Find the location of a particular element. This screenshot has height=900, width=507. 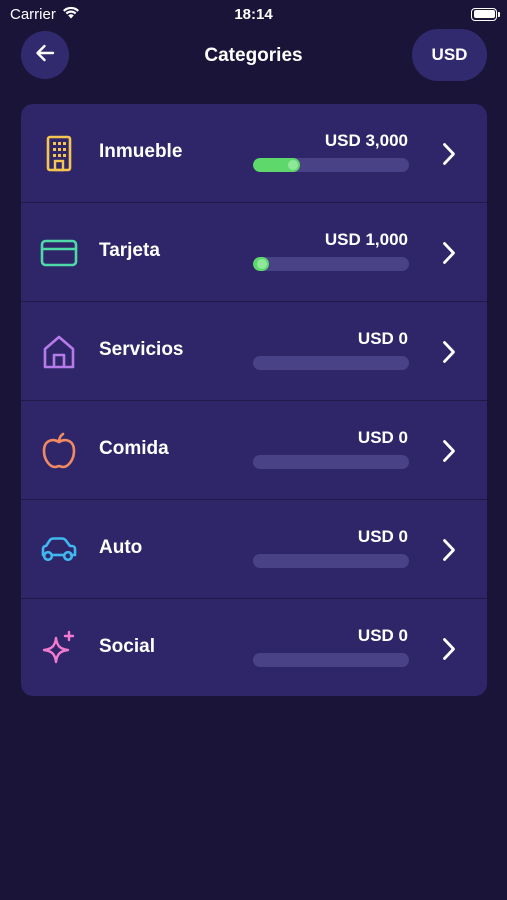

category-row-inmueble: Inmueble USD 3,000 is located at coordinates (254, 153).